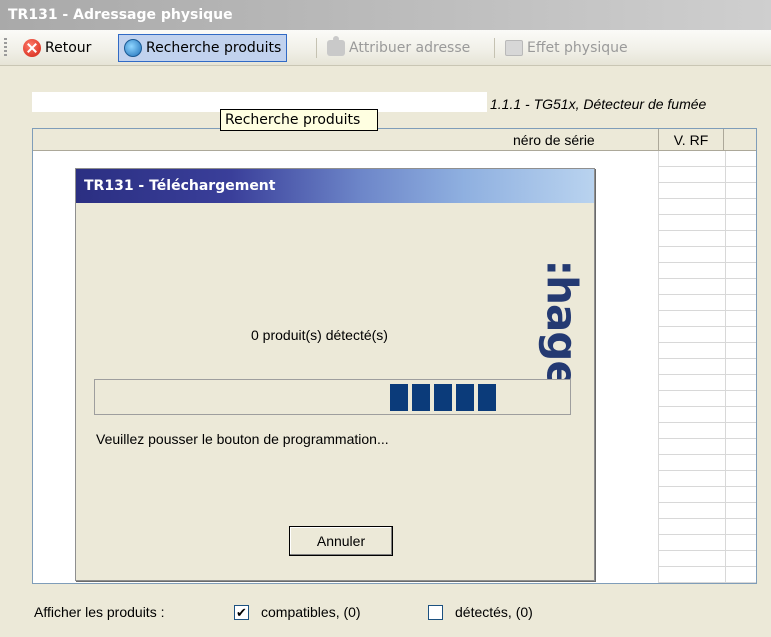  What do you see at coordinates (398, 48) in the screenshot?
I see `assign-address-button: Attribuer adresse` at bounding box center [398, 48].